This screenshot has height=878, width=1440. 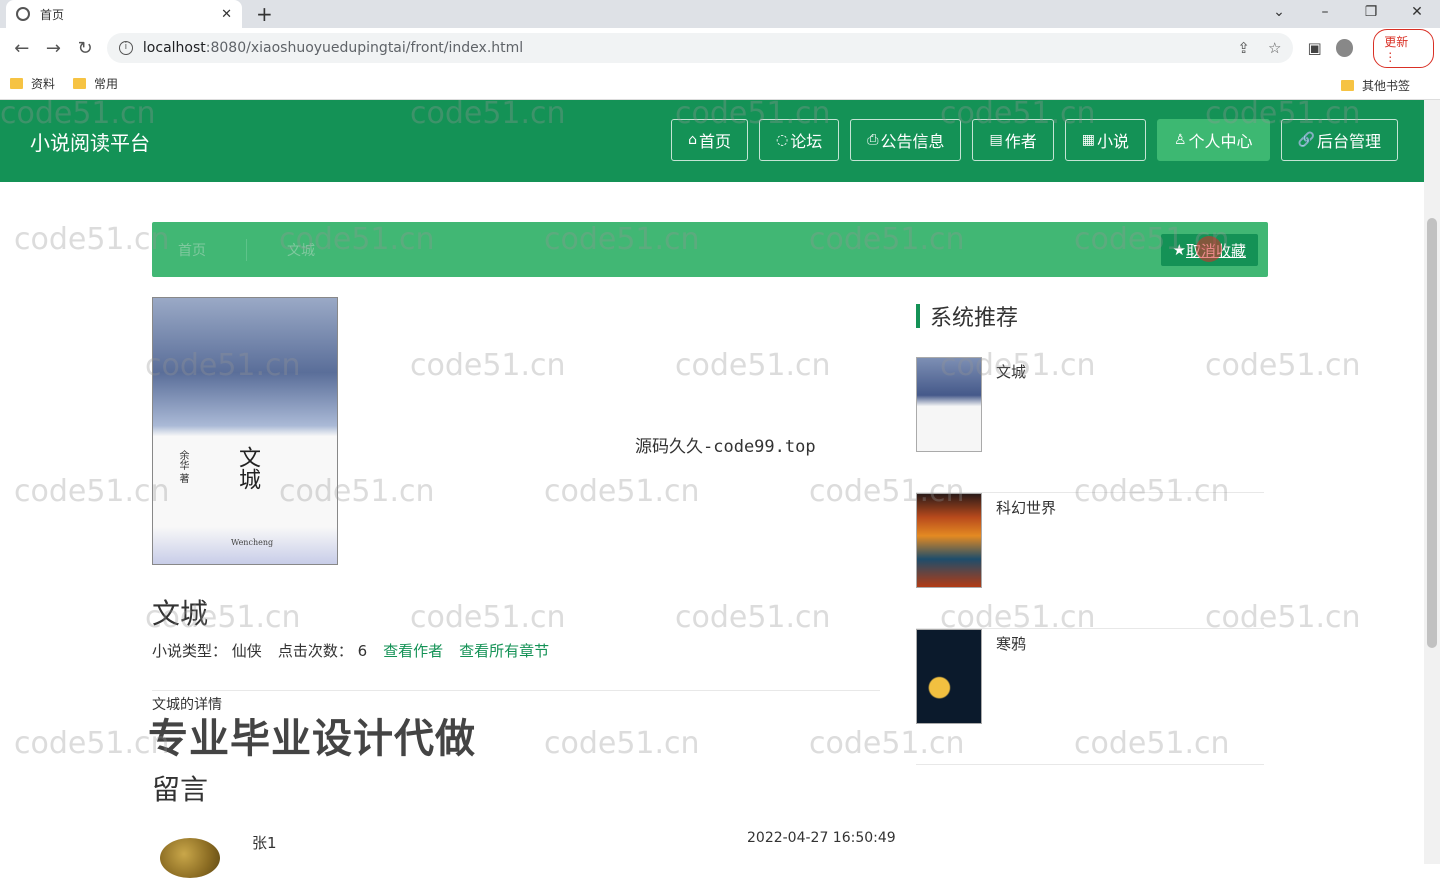 I want to click on main-nav: ⌂ 首页 ◌ 论坛 ⎙ 公告信息 ▤ 作者 ▦ 小说 ♙ 个人中心 🔗 后台管理, so click(x=1034, y=140).